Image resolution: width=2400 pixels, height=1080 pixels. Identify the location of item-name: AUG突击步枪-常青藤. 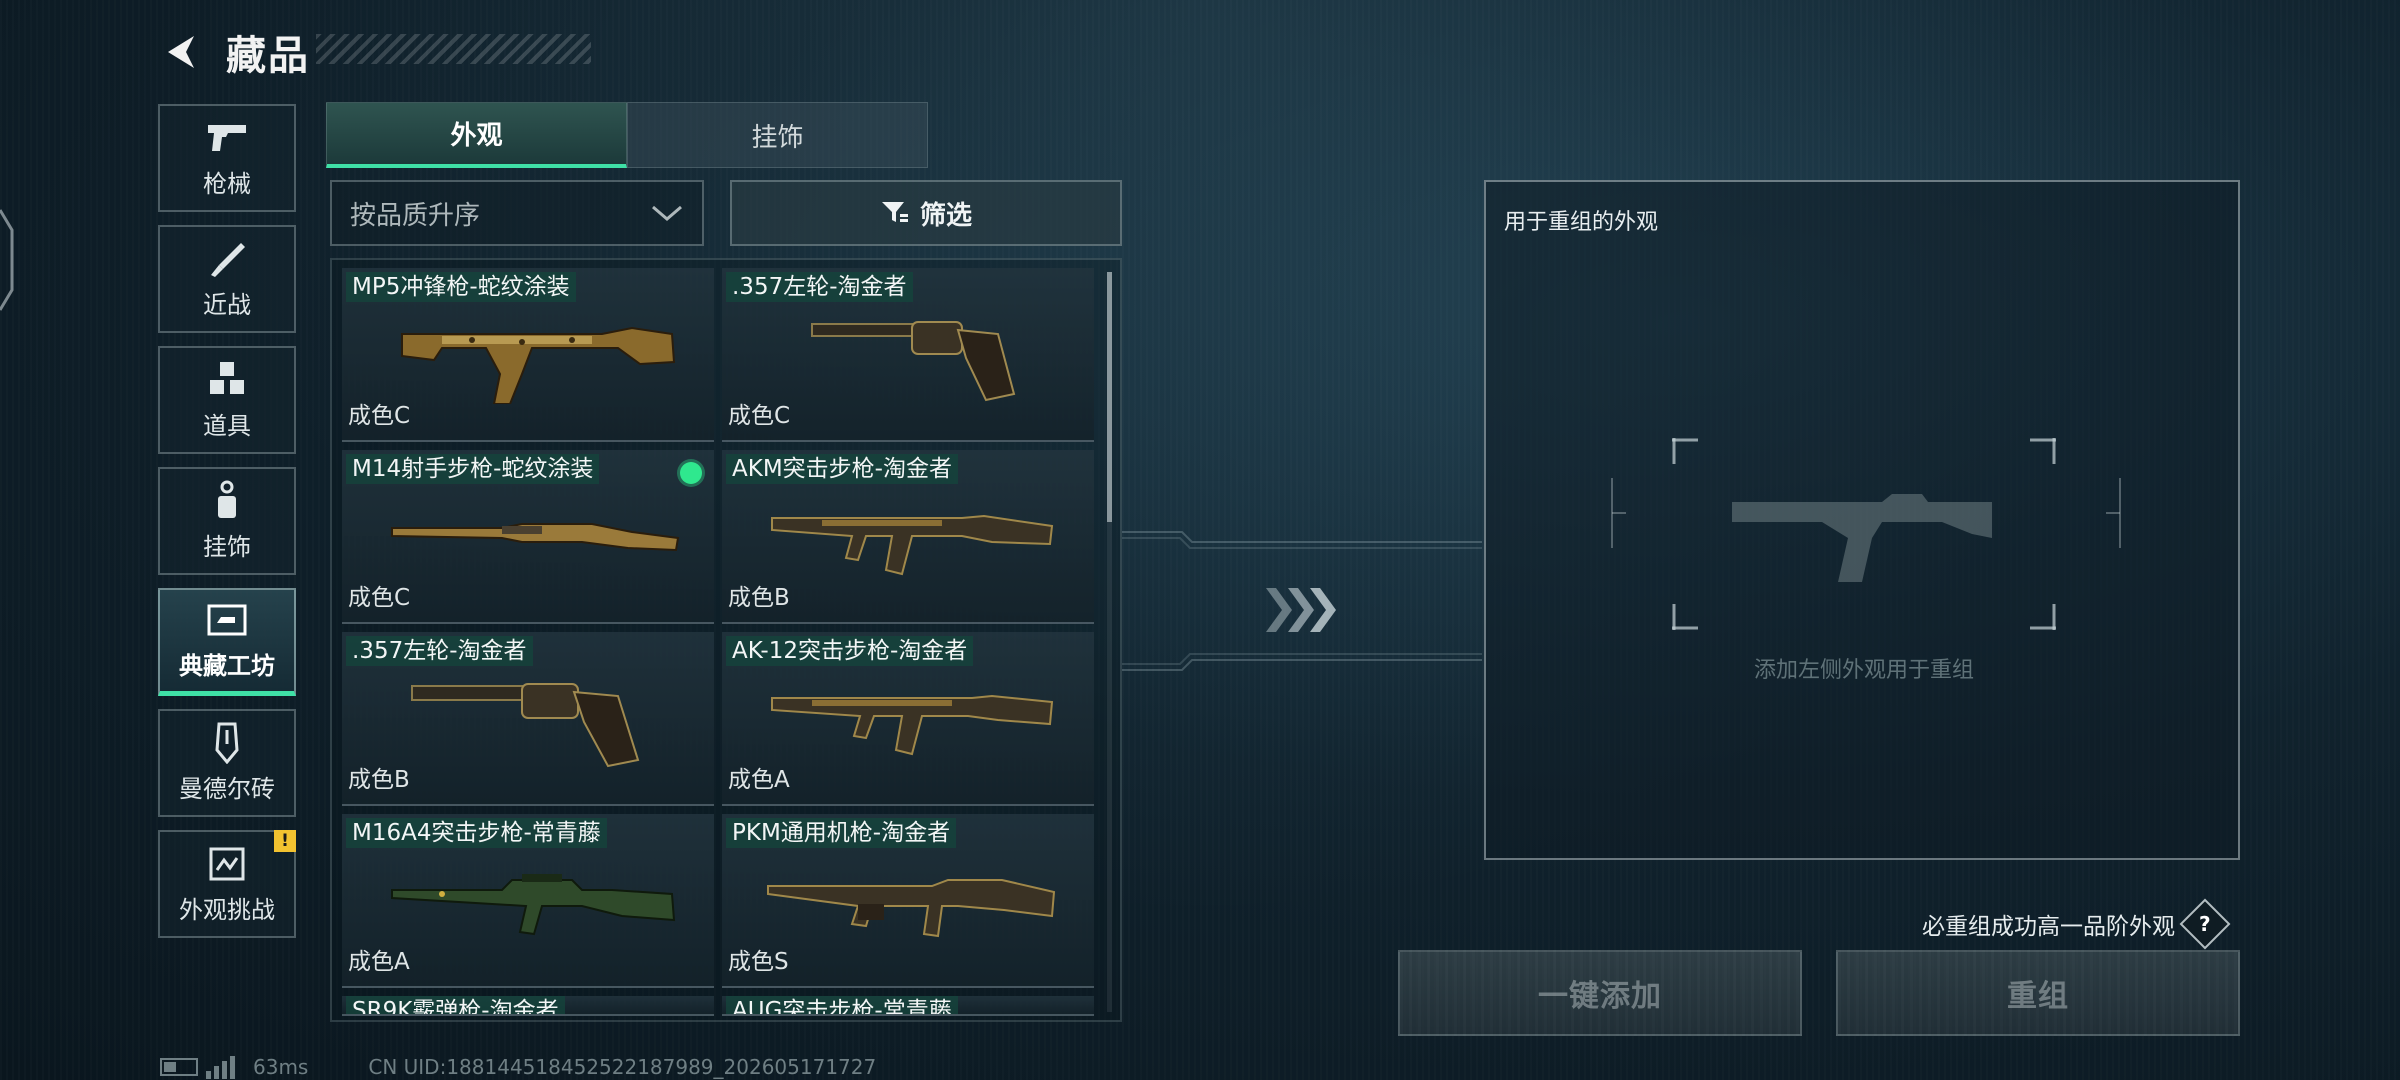
(842, 1005).